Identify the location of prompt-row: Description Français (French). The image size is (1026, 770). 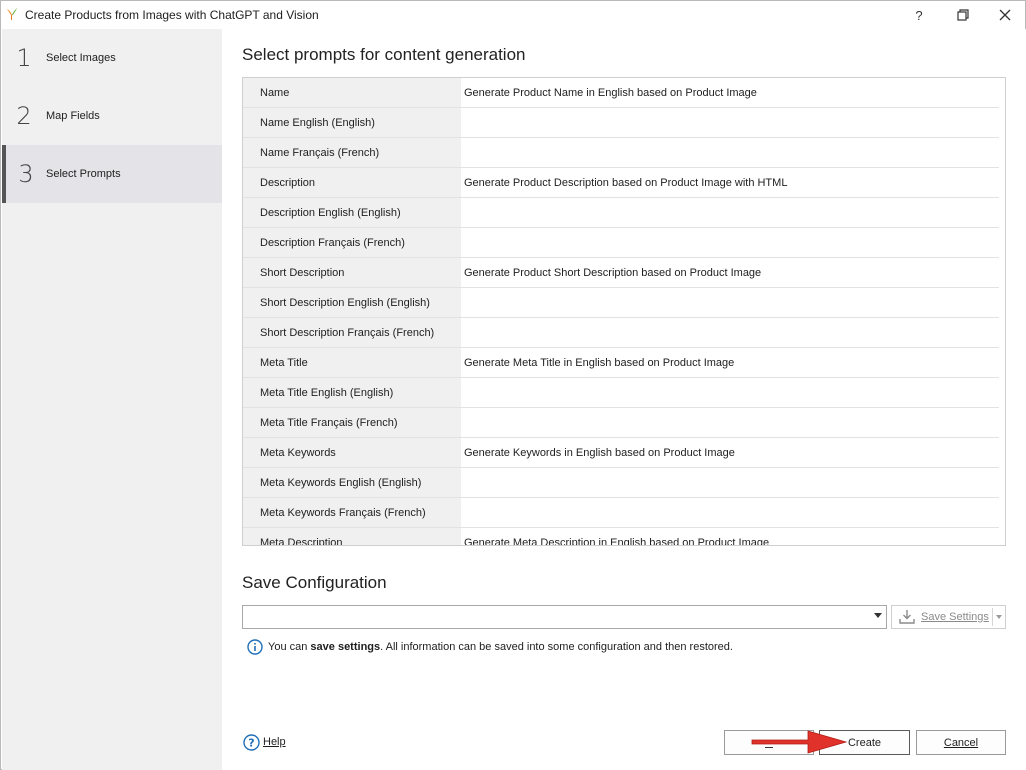
(621, 243).